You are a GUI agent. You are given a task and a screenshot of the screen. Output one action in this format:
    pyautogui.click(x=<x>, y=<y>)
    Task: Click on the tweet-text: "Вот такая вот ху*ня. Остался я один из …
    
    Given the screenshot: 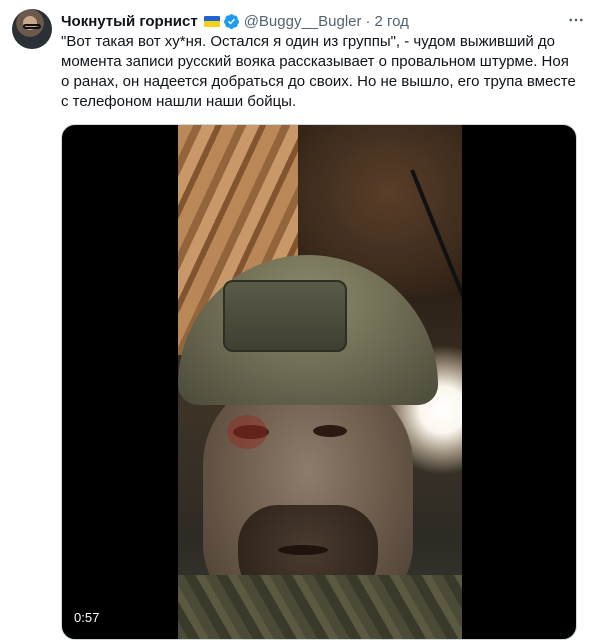 What is the action you would take?
    pyautogui.click(x=318, y=71)
    